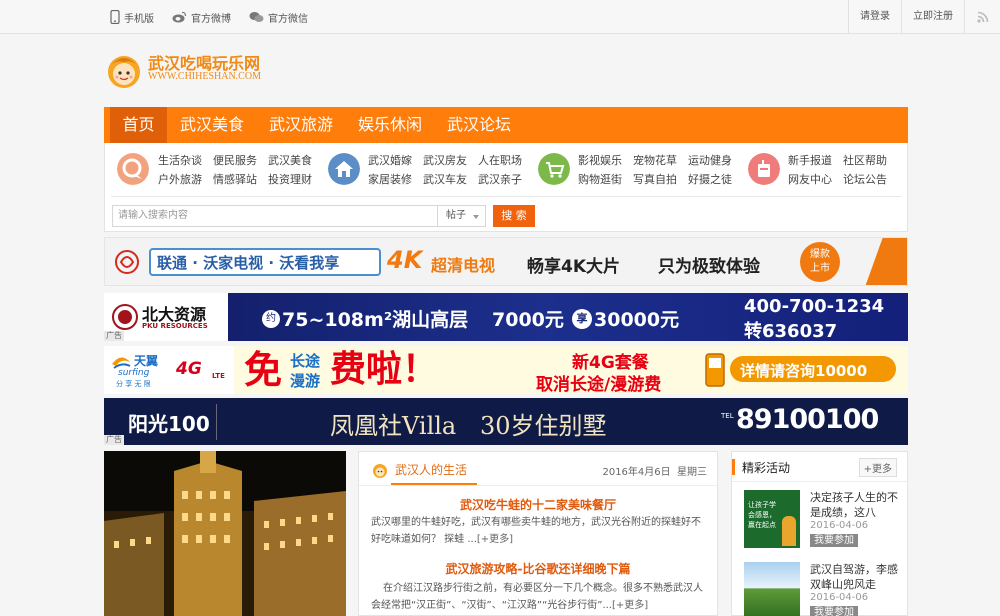  Describe the element at coordinates (710, 160) in the screenshot. I see `subnav-sports: 运动健身` at that location.